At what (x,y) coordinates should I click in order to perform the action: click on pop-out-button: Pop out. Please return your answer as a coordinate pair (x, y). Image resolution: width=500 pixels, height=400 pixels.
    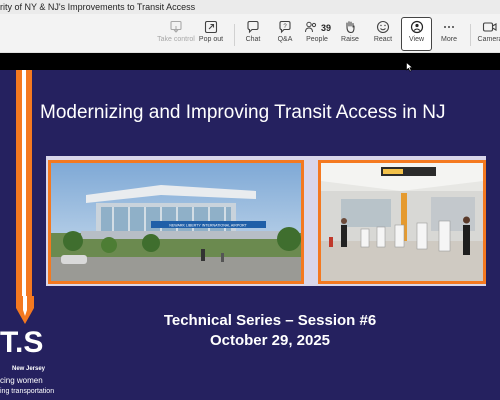
    Looking at the image, I should click on (211, 34).